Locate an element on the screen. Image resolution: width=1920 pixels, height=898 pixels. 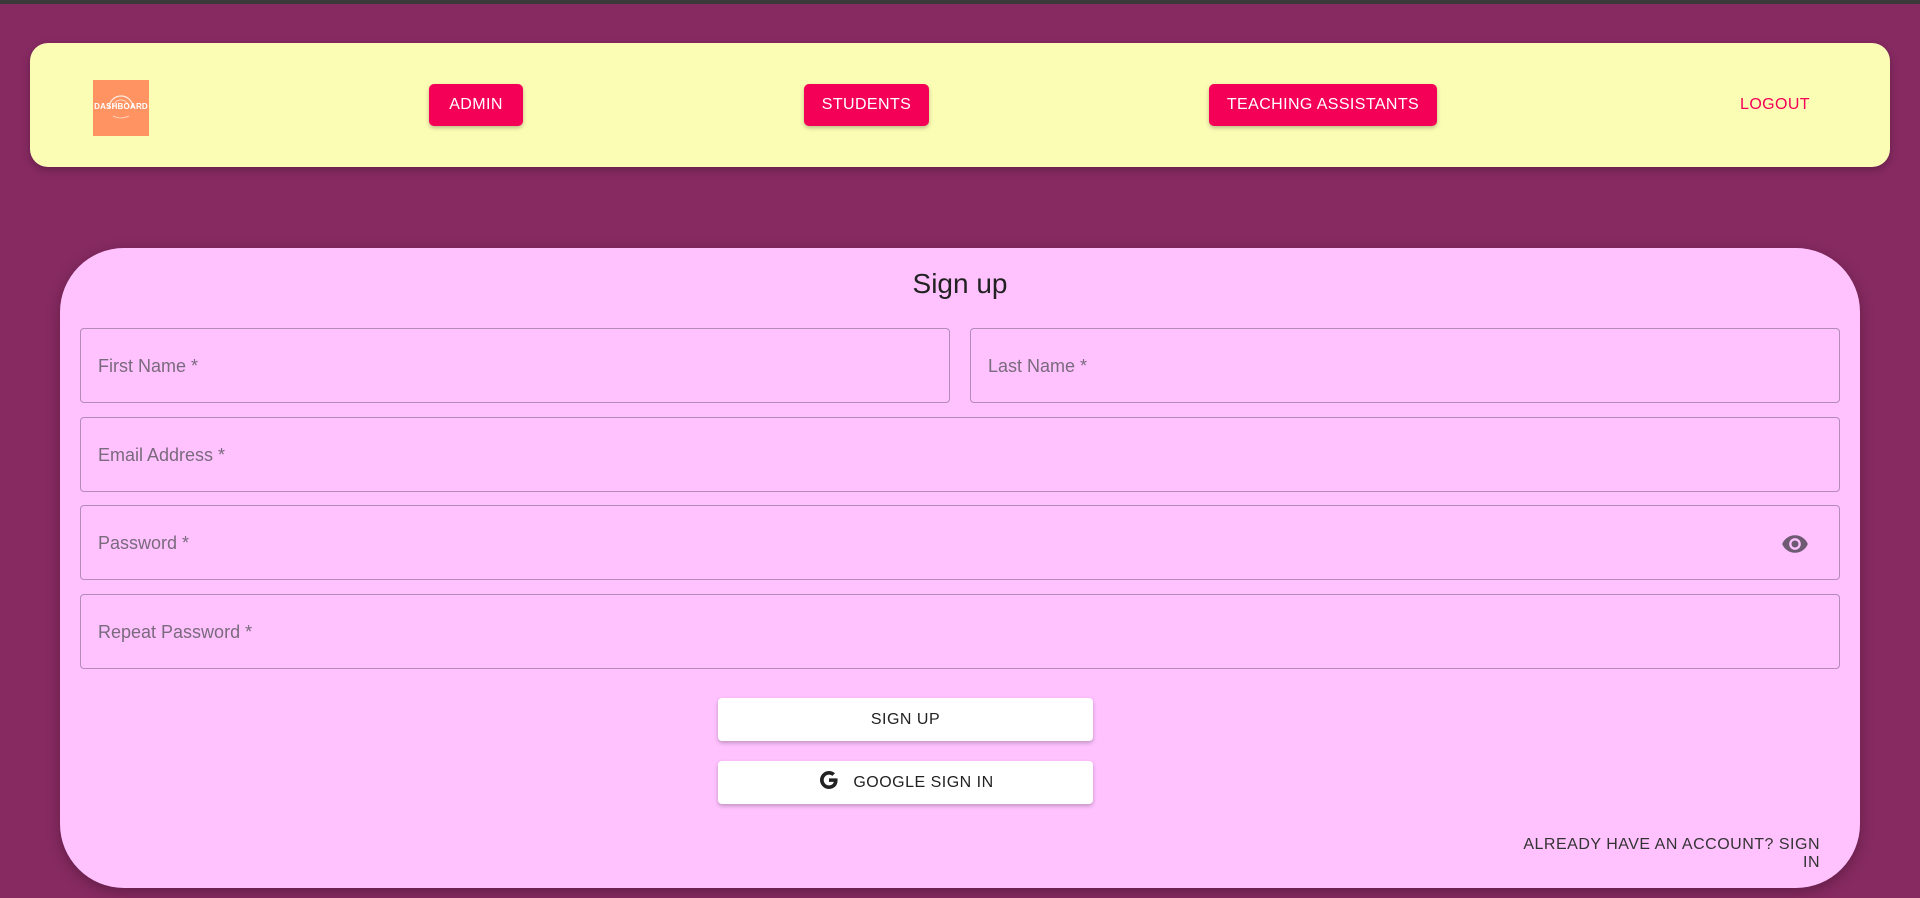
email-field: Email Address * is located at coordinates (960, 454).